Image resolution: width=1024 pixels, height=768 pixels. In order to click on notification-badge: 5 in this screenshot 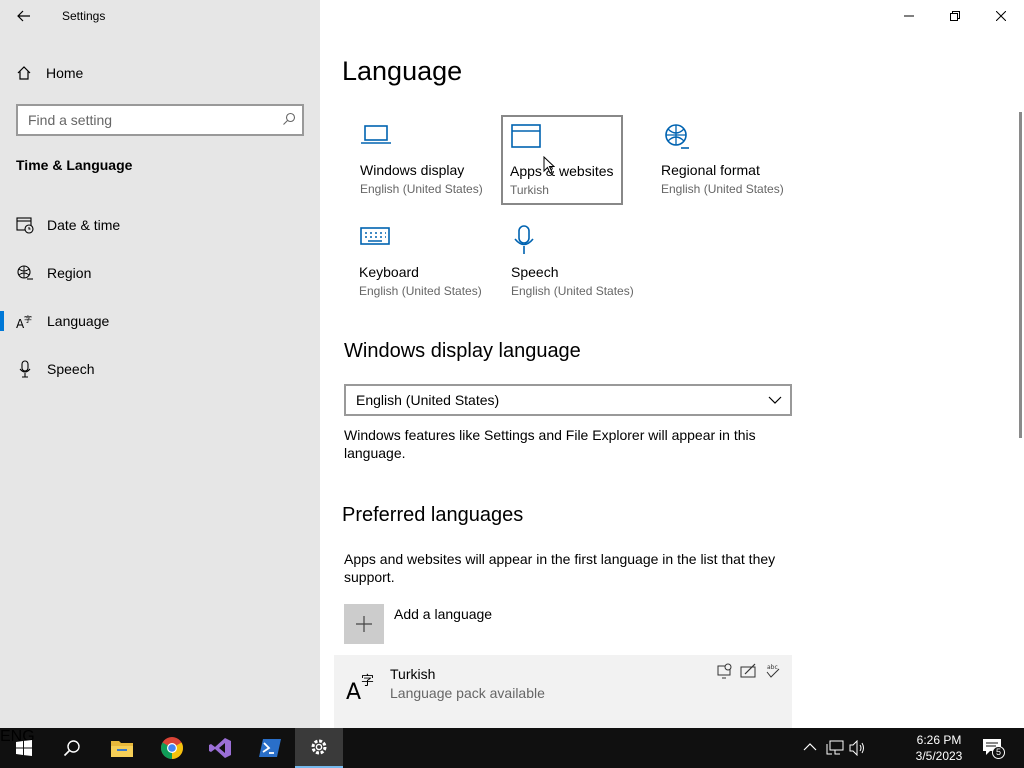, I will do `click(998, 752)`.